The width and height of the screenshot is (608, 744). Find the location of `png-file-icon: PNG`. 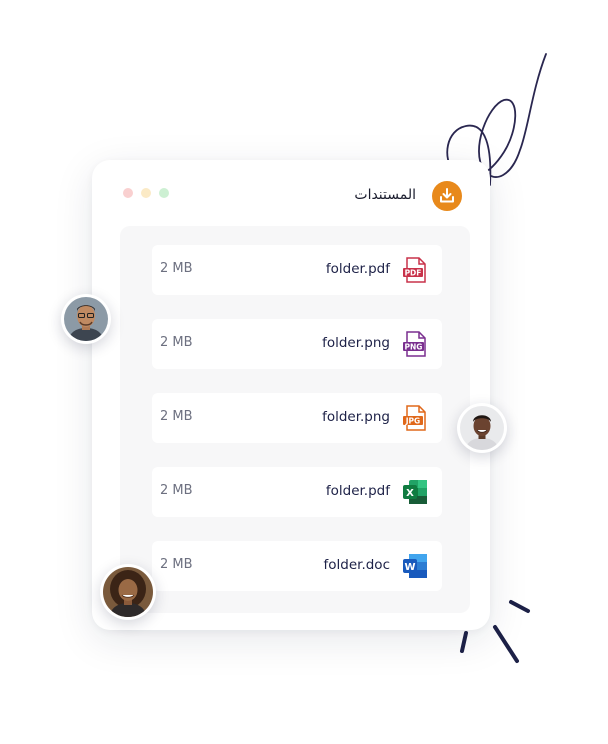

png-file-icon: PNG is located at coordinates (414, 344).